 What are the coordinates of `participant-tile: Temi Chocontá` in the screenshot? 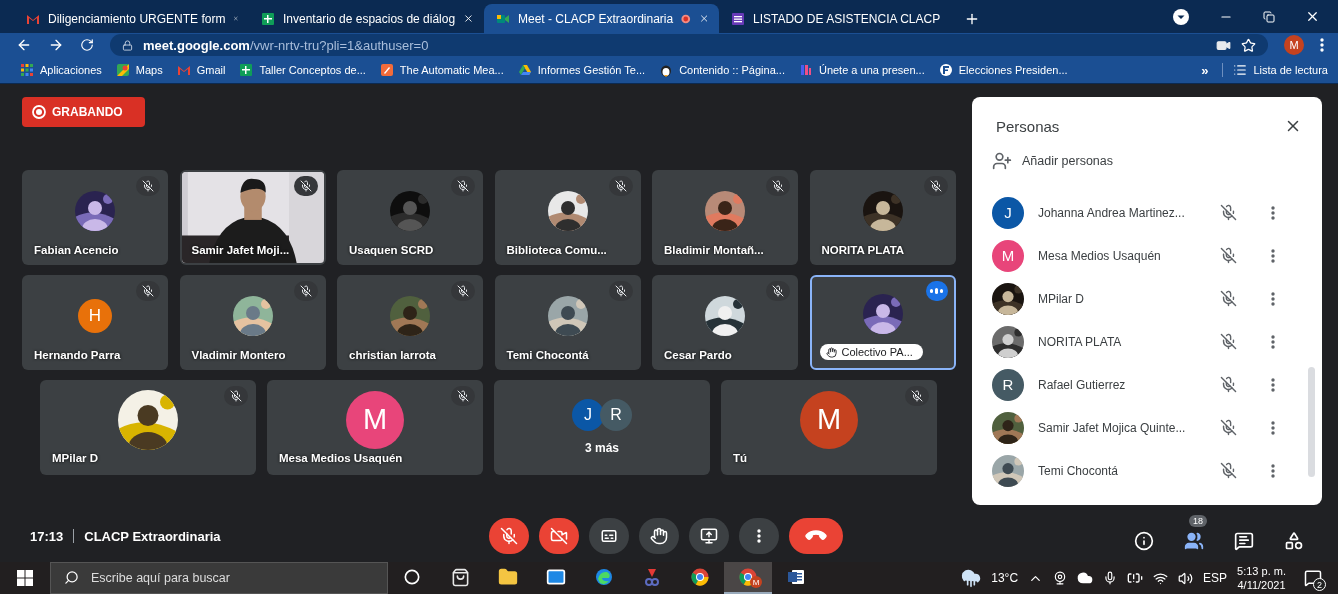 It's located at (567, 322).